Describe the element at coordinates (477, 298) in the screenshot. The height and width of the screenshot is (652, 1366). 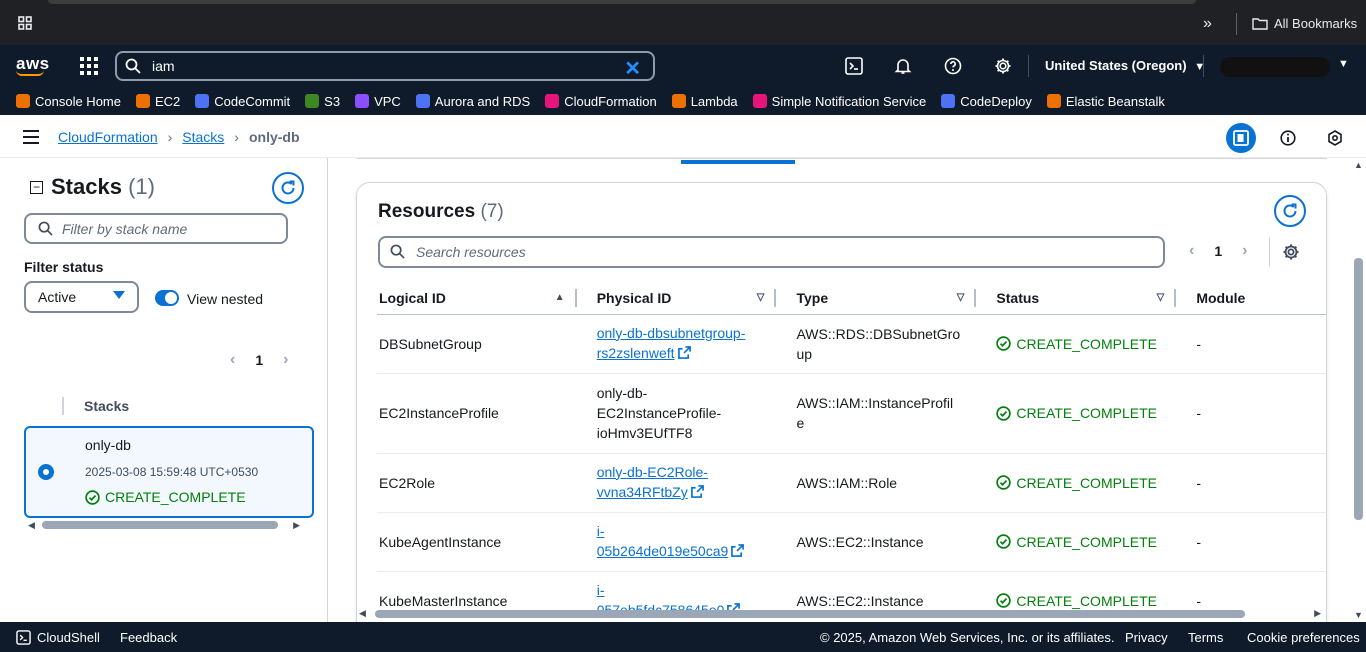
I see `column-header-logical-id: Logical ID ▲` at that location.